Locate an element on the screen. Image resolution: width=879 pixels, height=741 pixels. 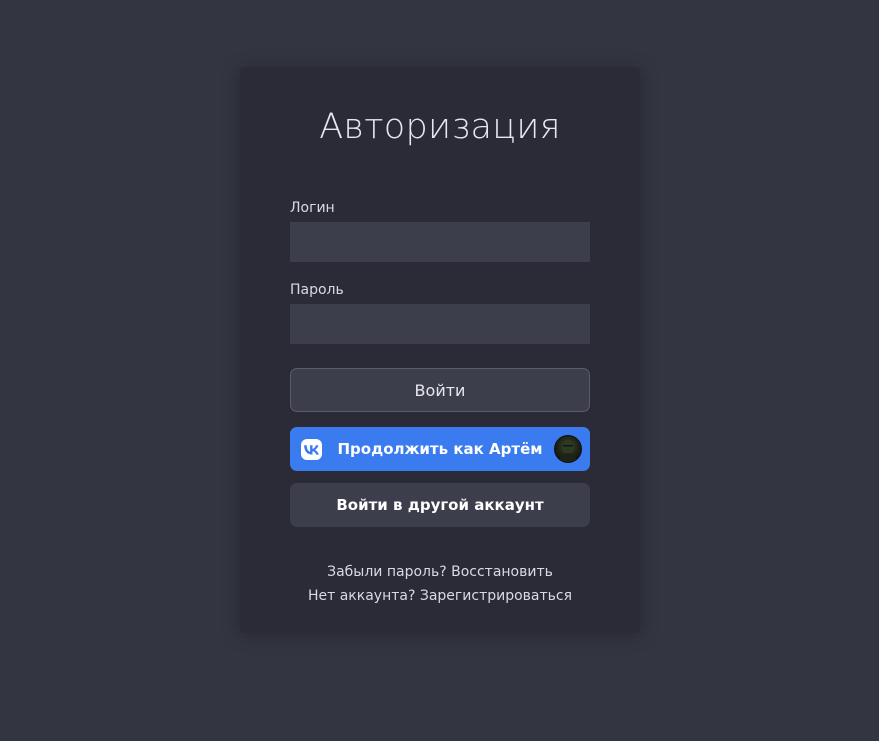
login-button: Войти is located at coordinates (440, 390).